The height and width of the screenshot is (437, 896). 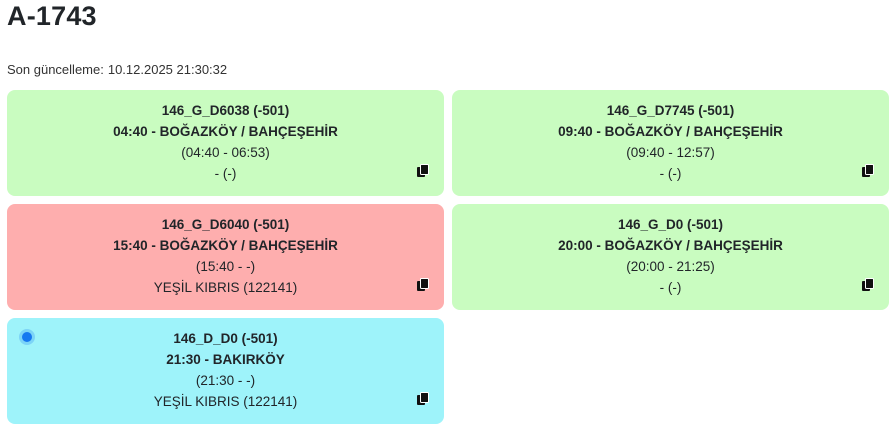 I want to click on trip-code: 146_G_D6038 (-501), so click(x=225, y=110).